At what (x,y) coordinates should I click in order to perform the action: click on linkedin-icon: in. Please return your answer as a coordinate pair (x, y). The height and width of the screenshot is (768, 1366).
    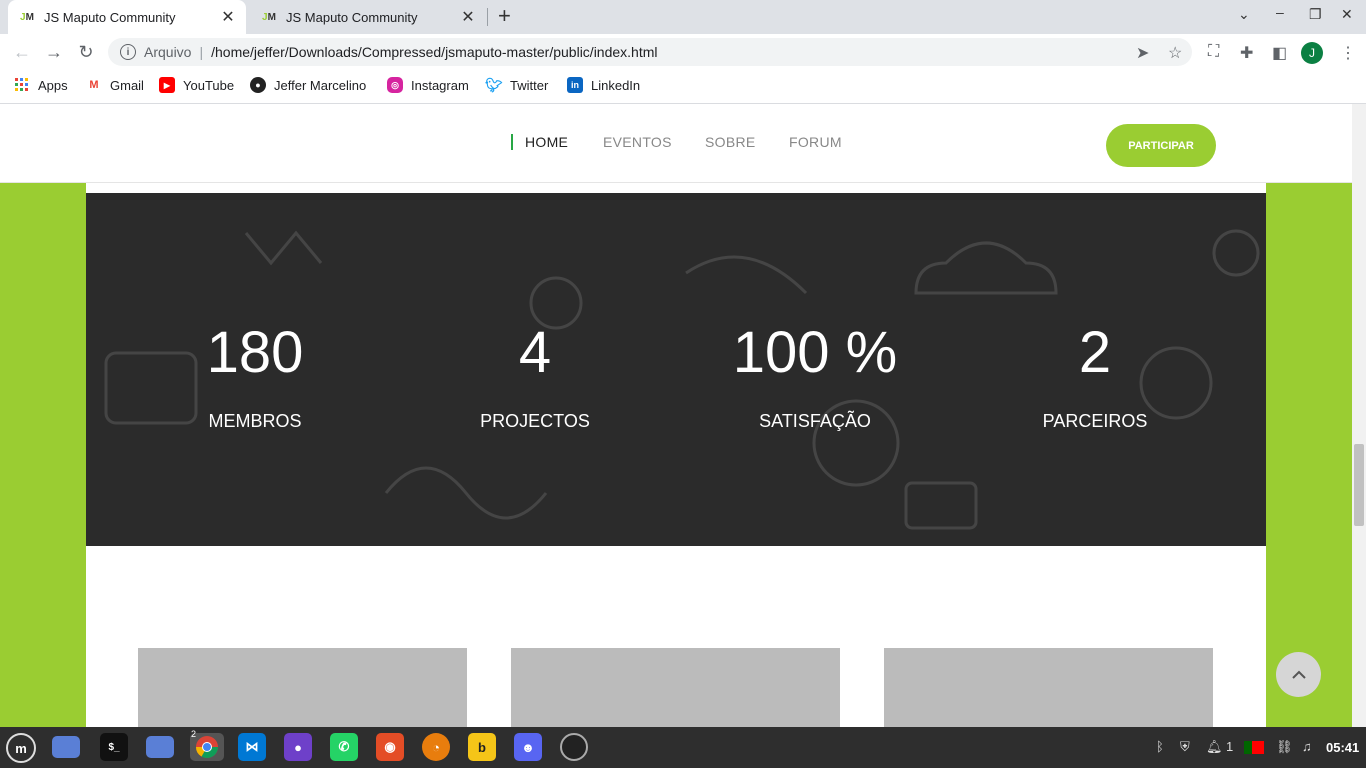
    Looking at the image, I should click on (575, 85).